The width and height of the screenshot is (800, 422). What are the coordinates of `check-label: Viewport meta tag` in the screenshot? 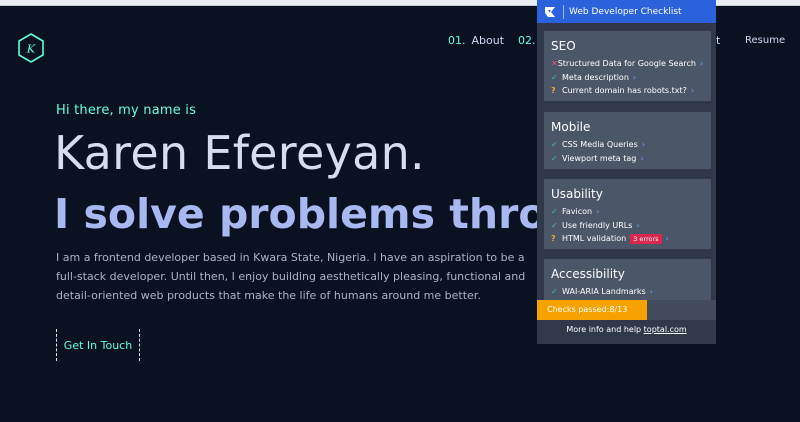 It's located at (599, 158).